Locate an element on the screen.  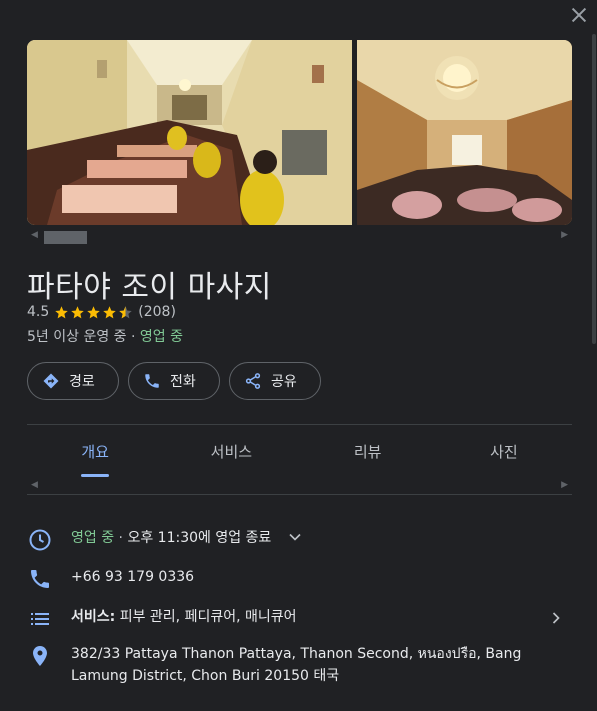
share-icon is located at coordinates (253, 381).